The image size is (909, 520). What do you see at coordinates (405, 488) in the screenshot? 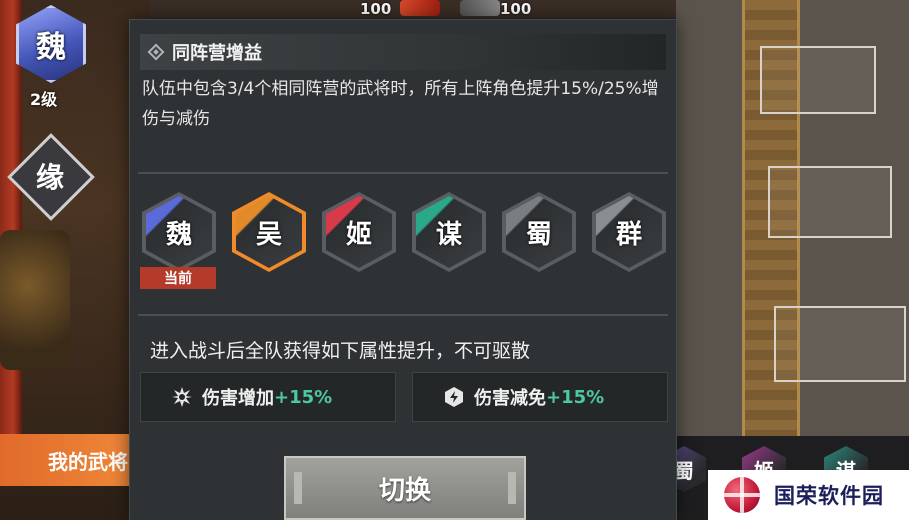
I see `switch-button: 切换` at bounding box center [405, 488].